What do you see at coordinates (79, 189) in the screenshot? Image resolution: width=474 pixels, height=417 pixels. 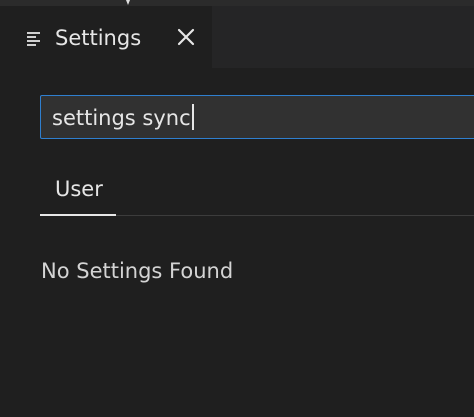 I see `tab-user-label: User` at bounding box center [79, 189].